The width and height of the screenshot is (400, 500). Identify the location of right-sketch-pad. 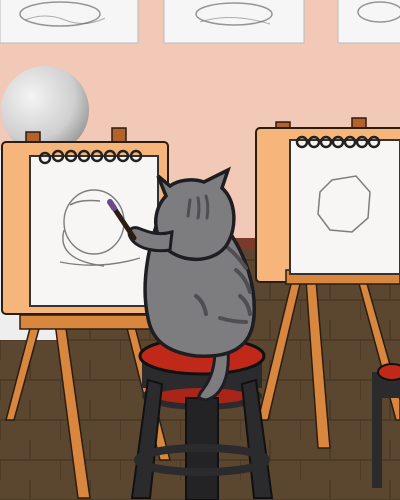
(344, 205).